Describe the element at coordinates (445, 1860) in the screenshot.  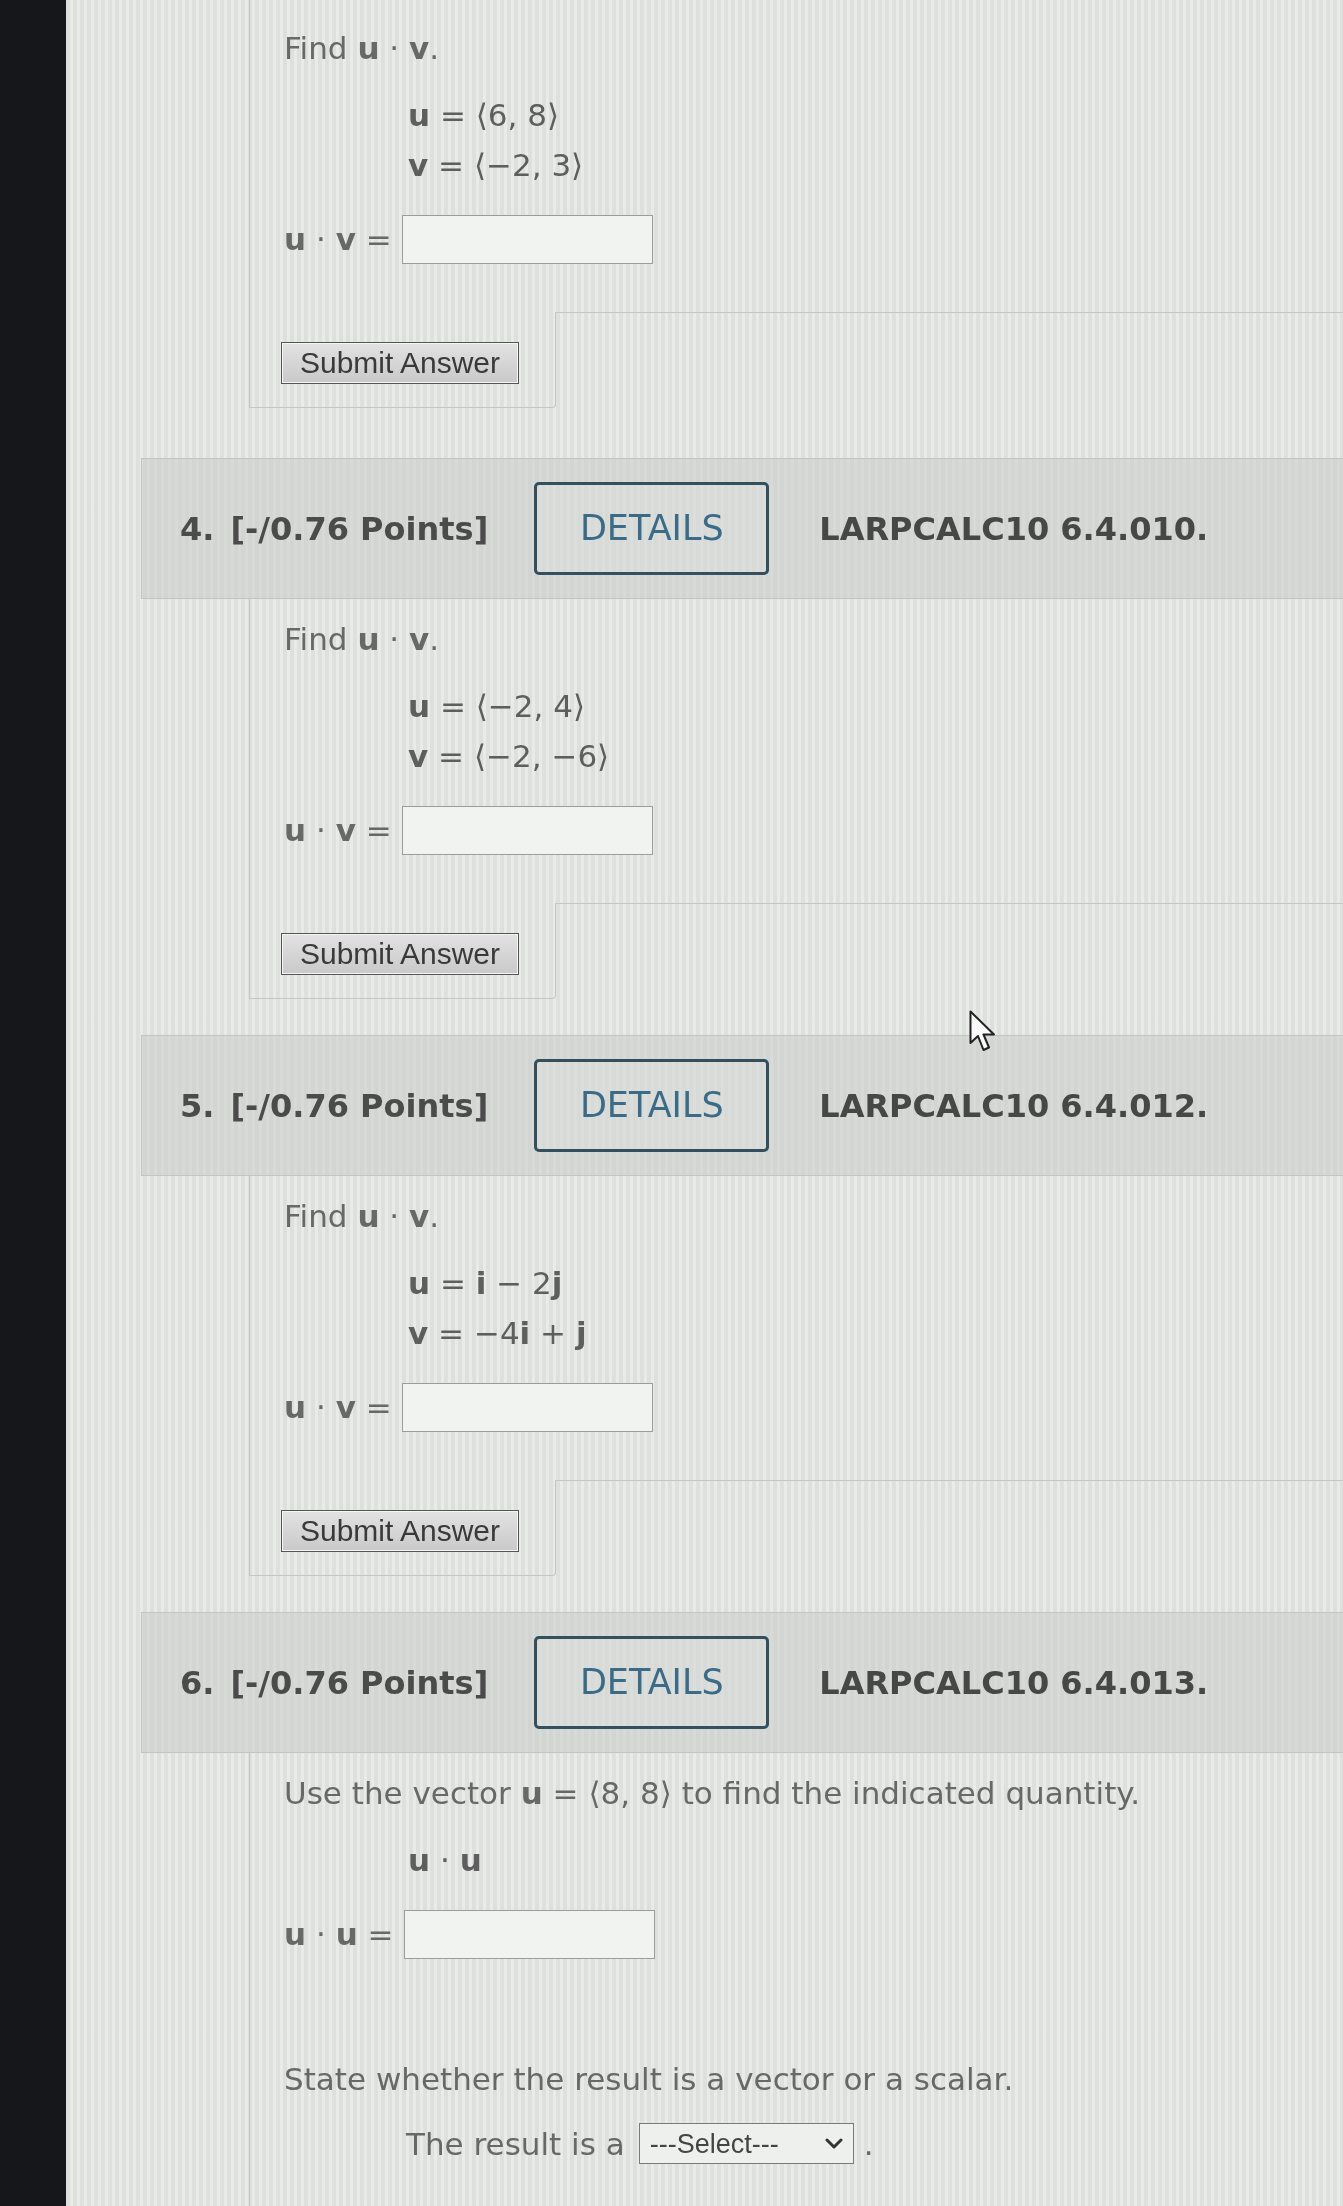
I see `equation-text: u · u` at that location.